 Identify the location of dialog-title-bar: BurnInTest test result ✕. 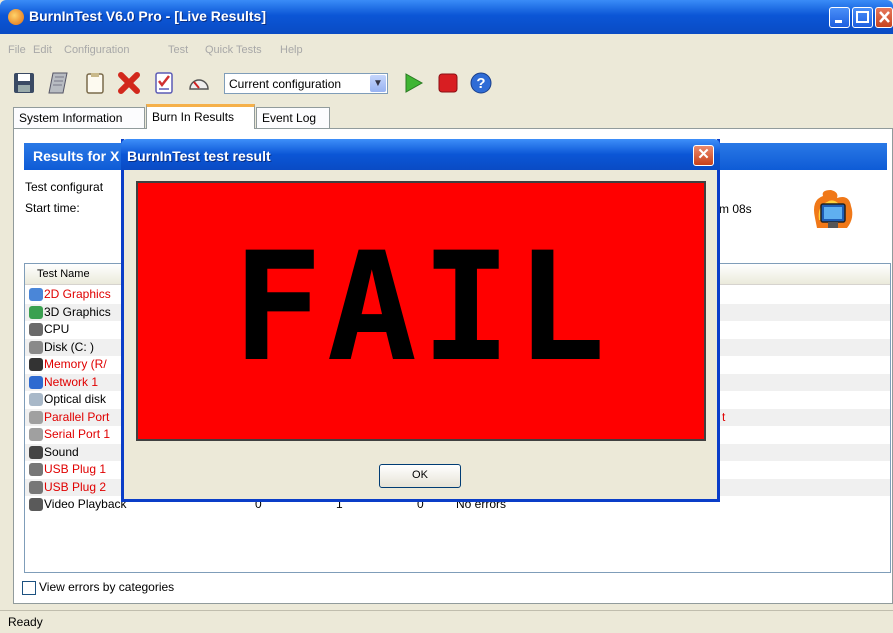
(420, 154).